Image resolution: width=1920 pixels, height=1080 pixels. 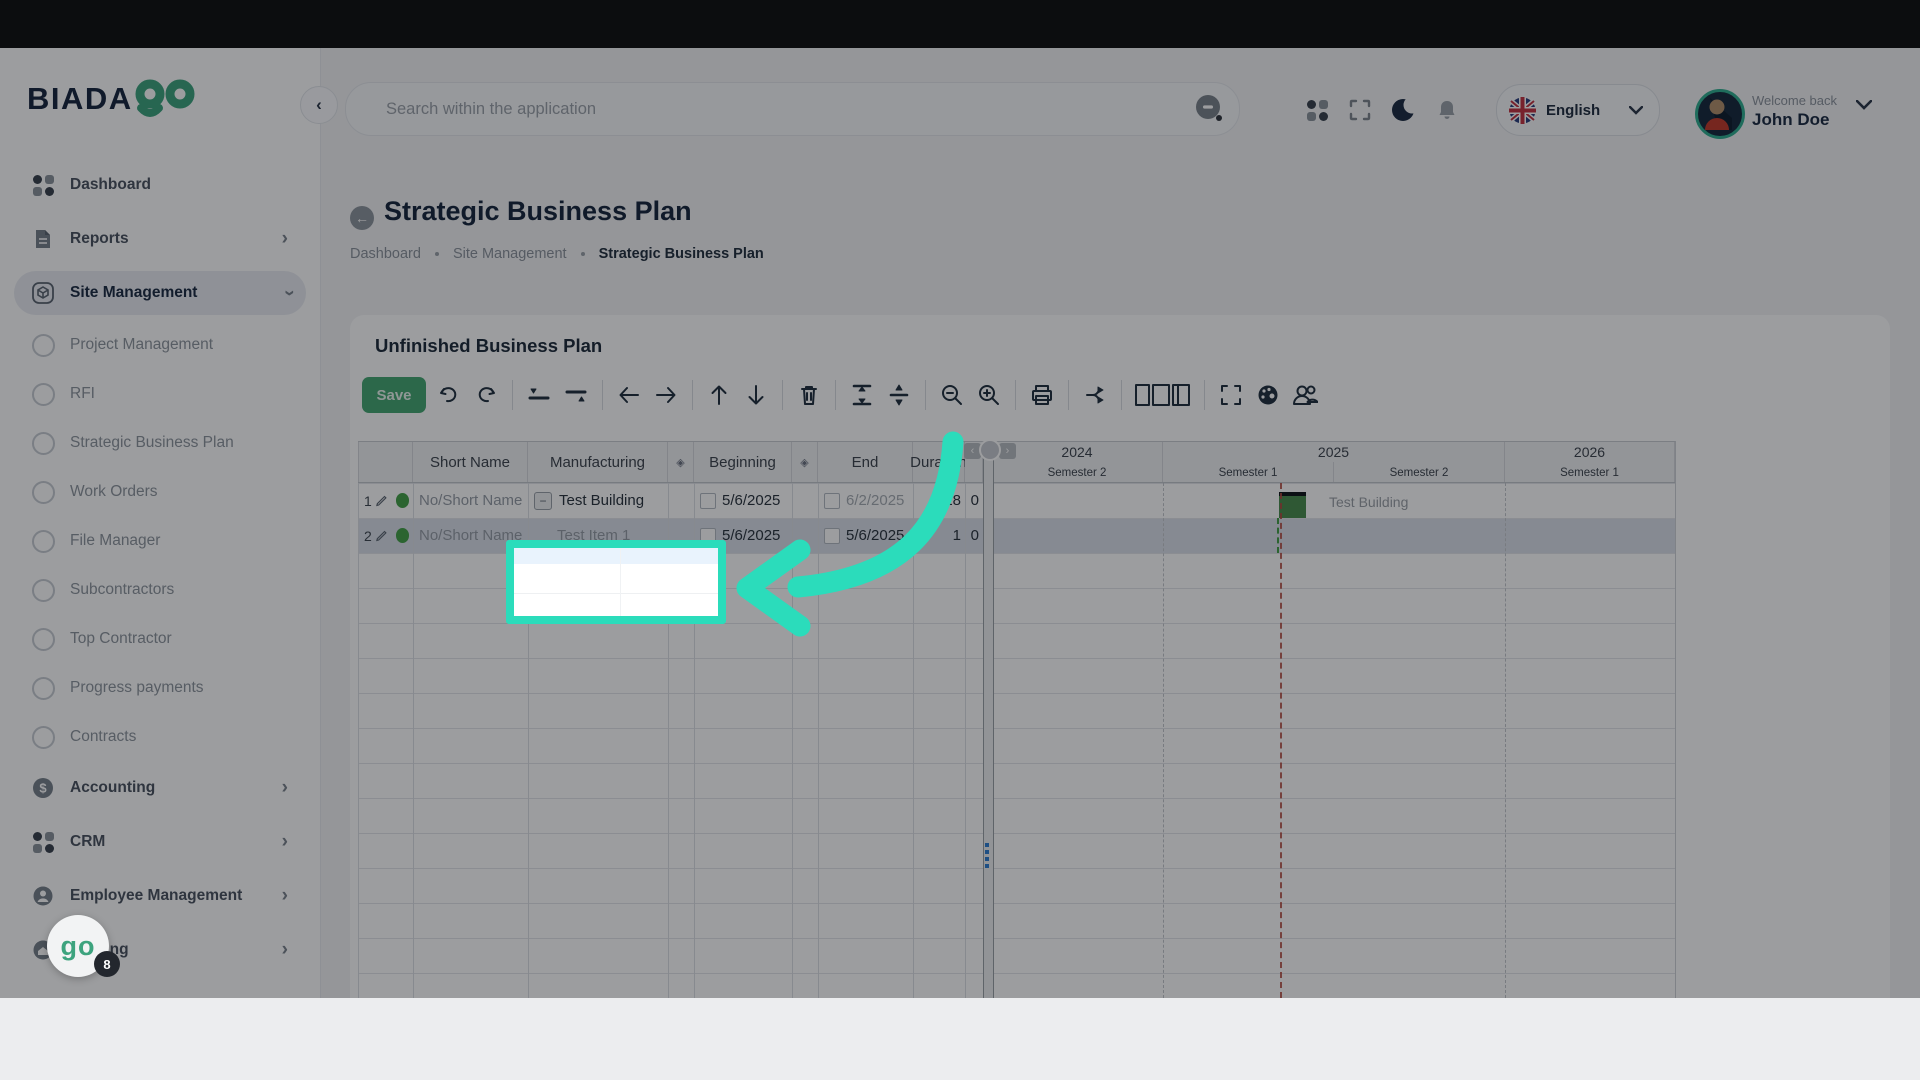 What do you see at coordinates (990, 450) in the screenshot?
I see `splitter-knob-icon` at bounding box center [990, 450].